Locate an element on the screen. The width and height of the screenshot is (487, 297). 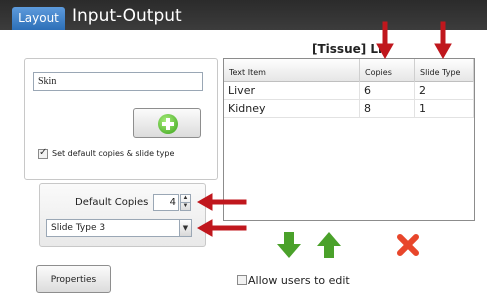
arrow-down-icon is located at coordinates (289, 245).